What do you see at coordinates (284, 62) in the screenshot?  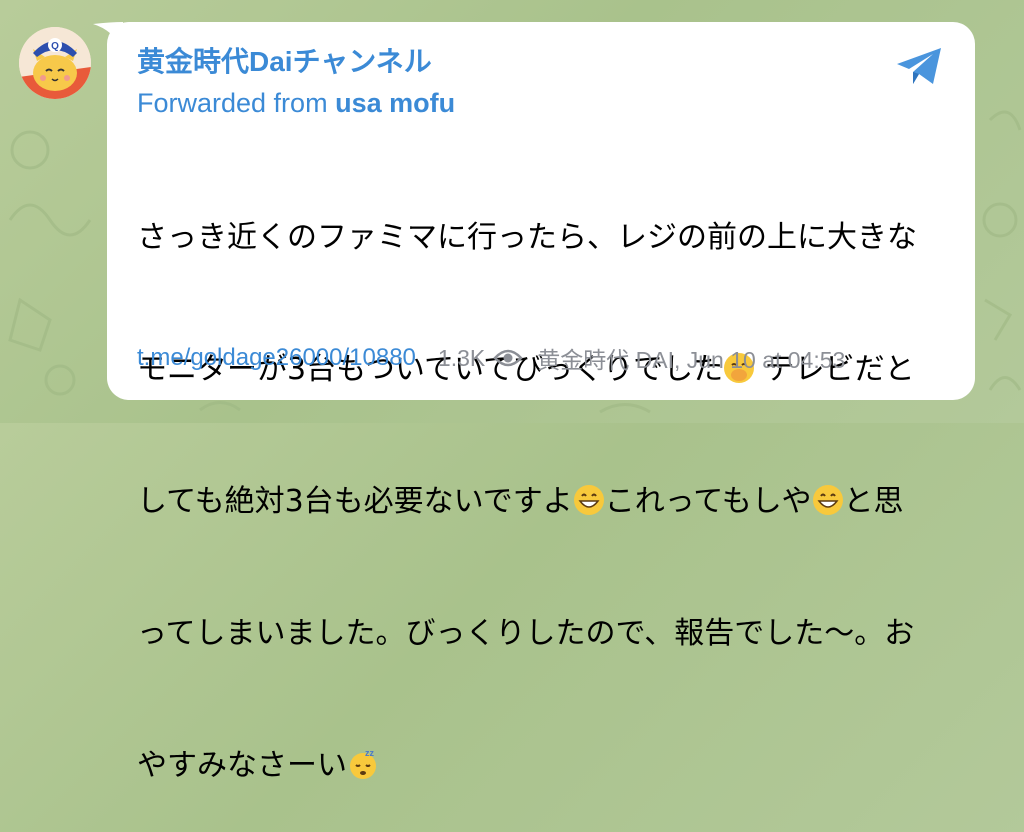 I see `channel-name: 黄金時代Daiチャンネル` at bounding box center [284, 62].